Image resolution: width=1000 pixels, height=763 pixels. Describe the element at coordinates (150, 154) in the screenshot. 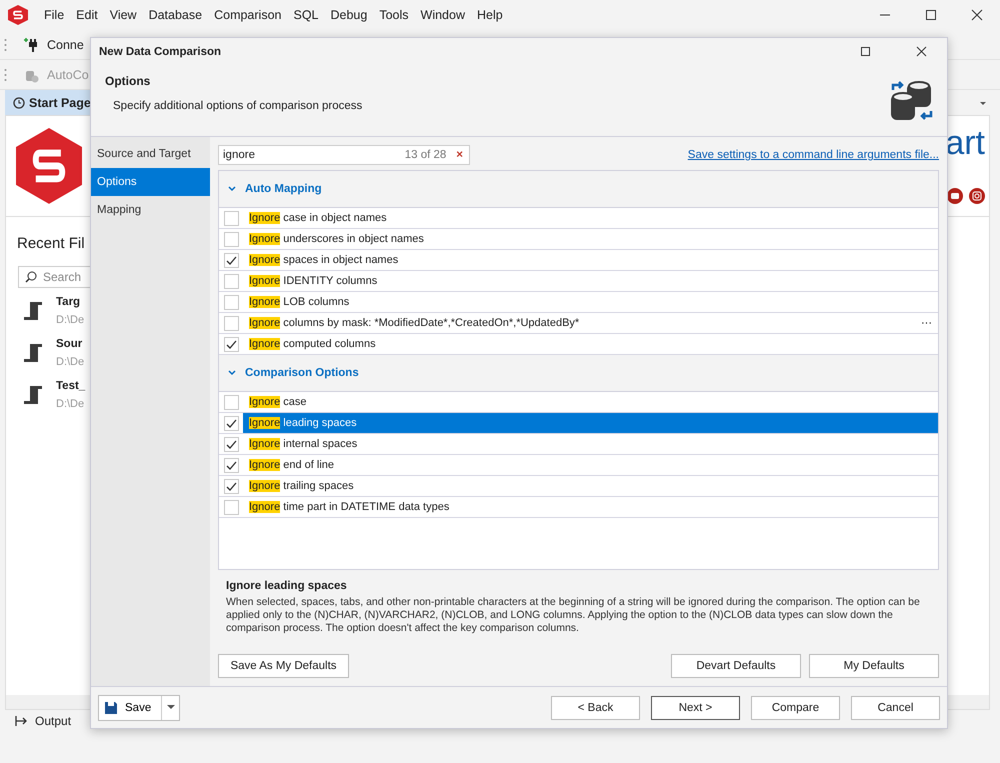

I see `nav-item: Source and Target` at that location.